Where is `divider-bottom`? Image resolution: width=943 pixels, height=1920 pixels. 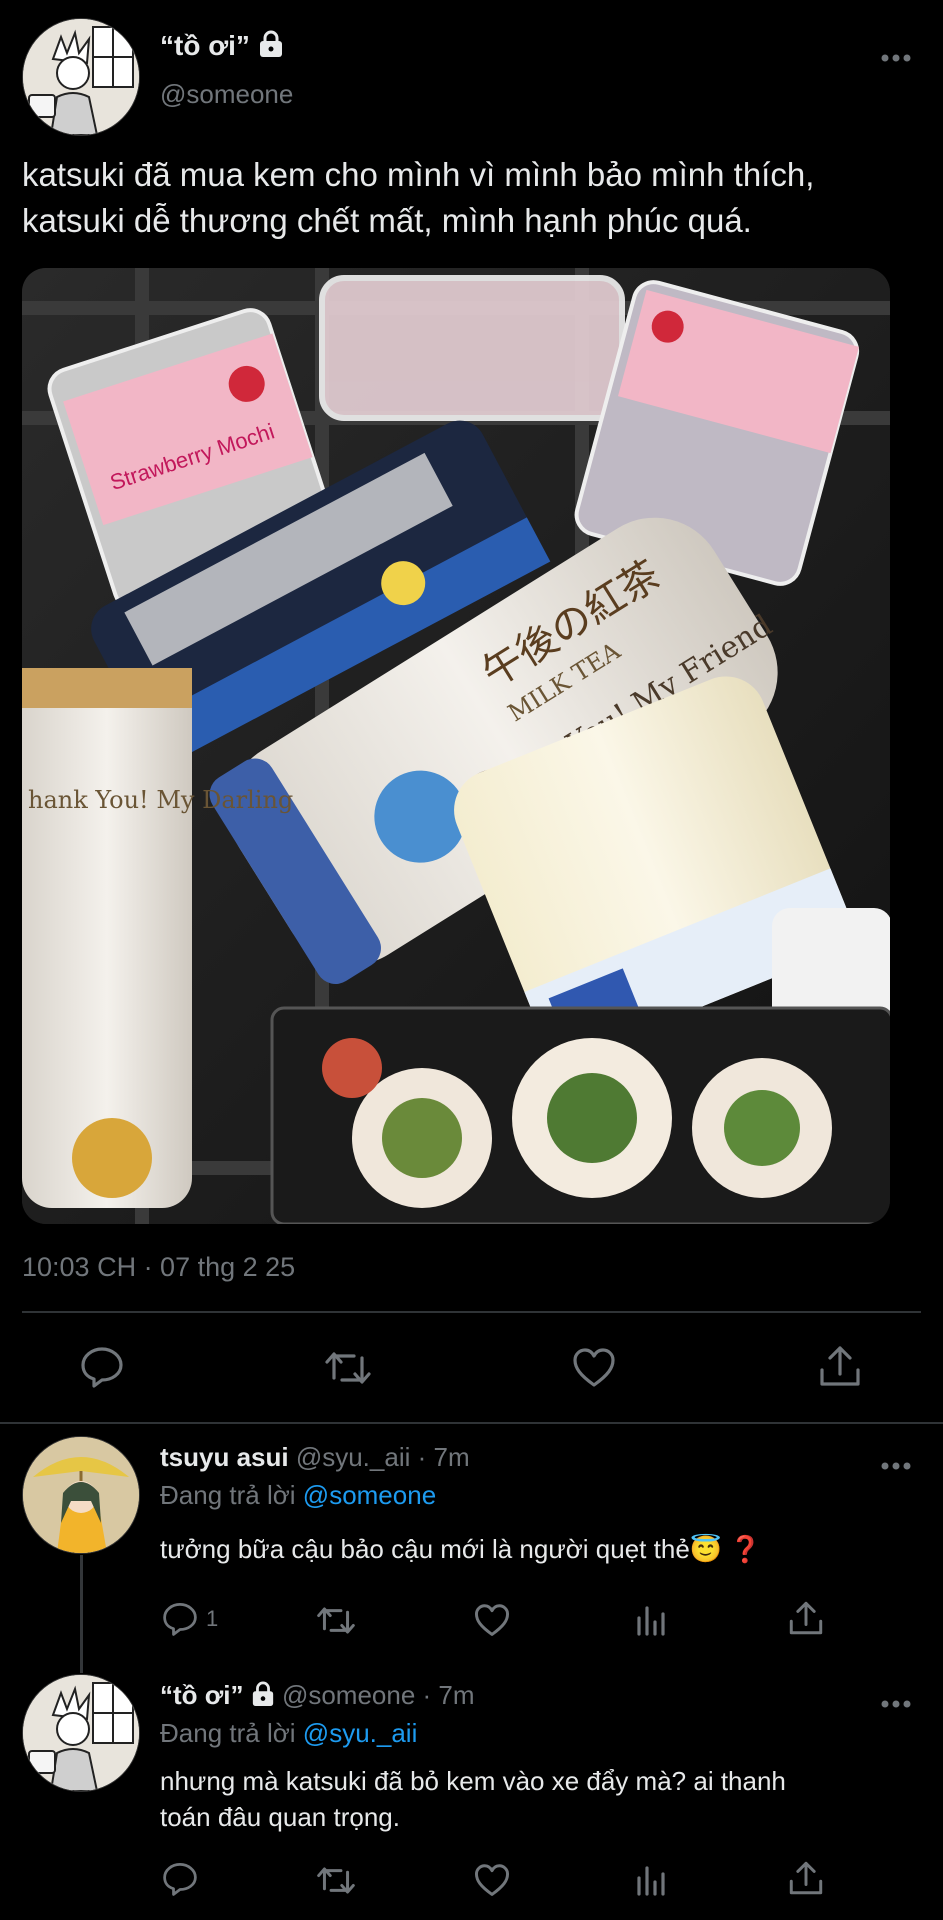 divider-bottom is located at coordinates (471, 1423).